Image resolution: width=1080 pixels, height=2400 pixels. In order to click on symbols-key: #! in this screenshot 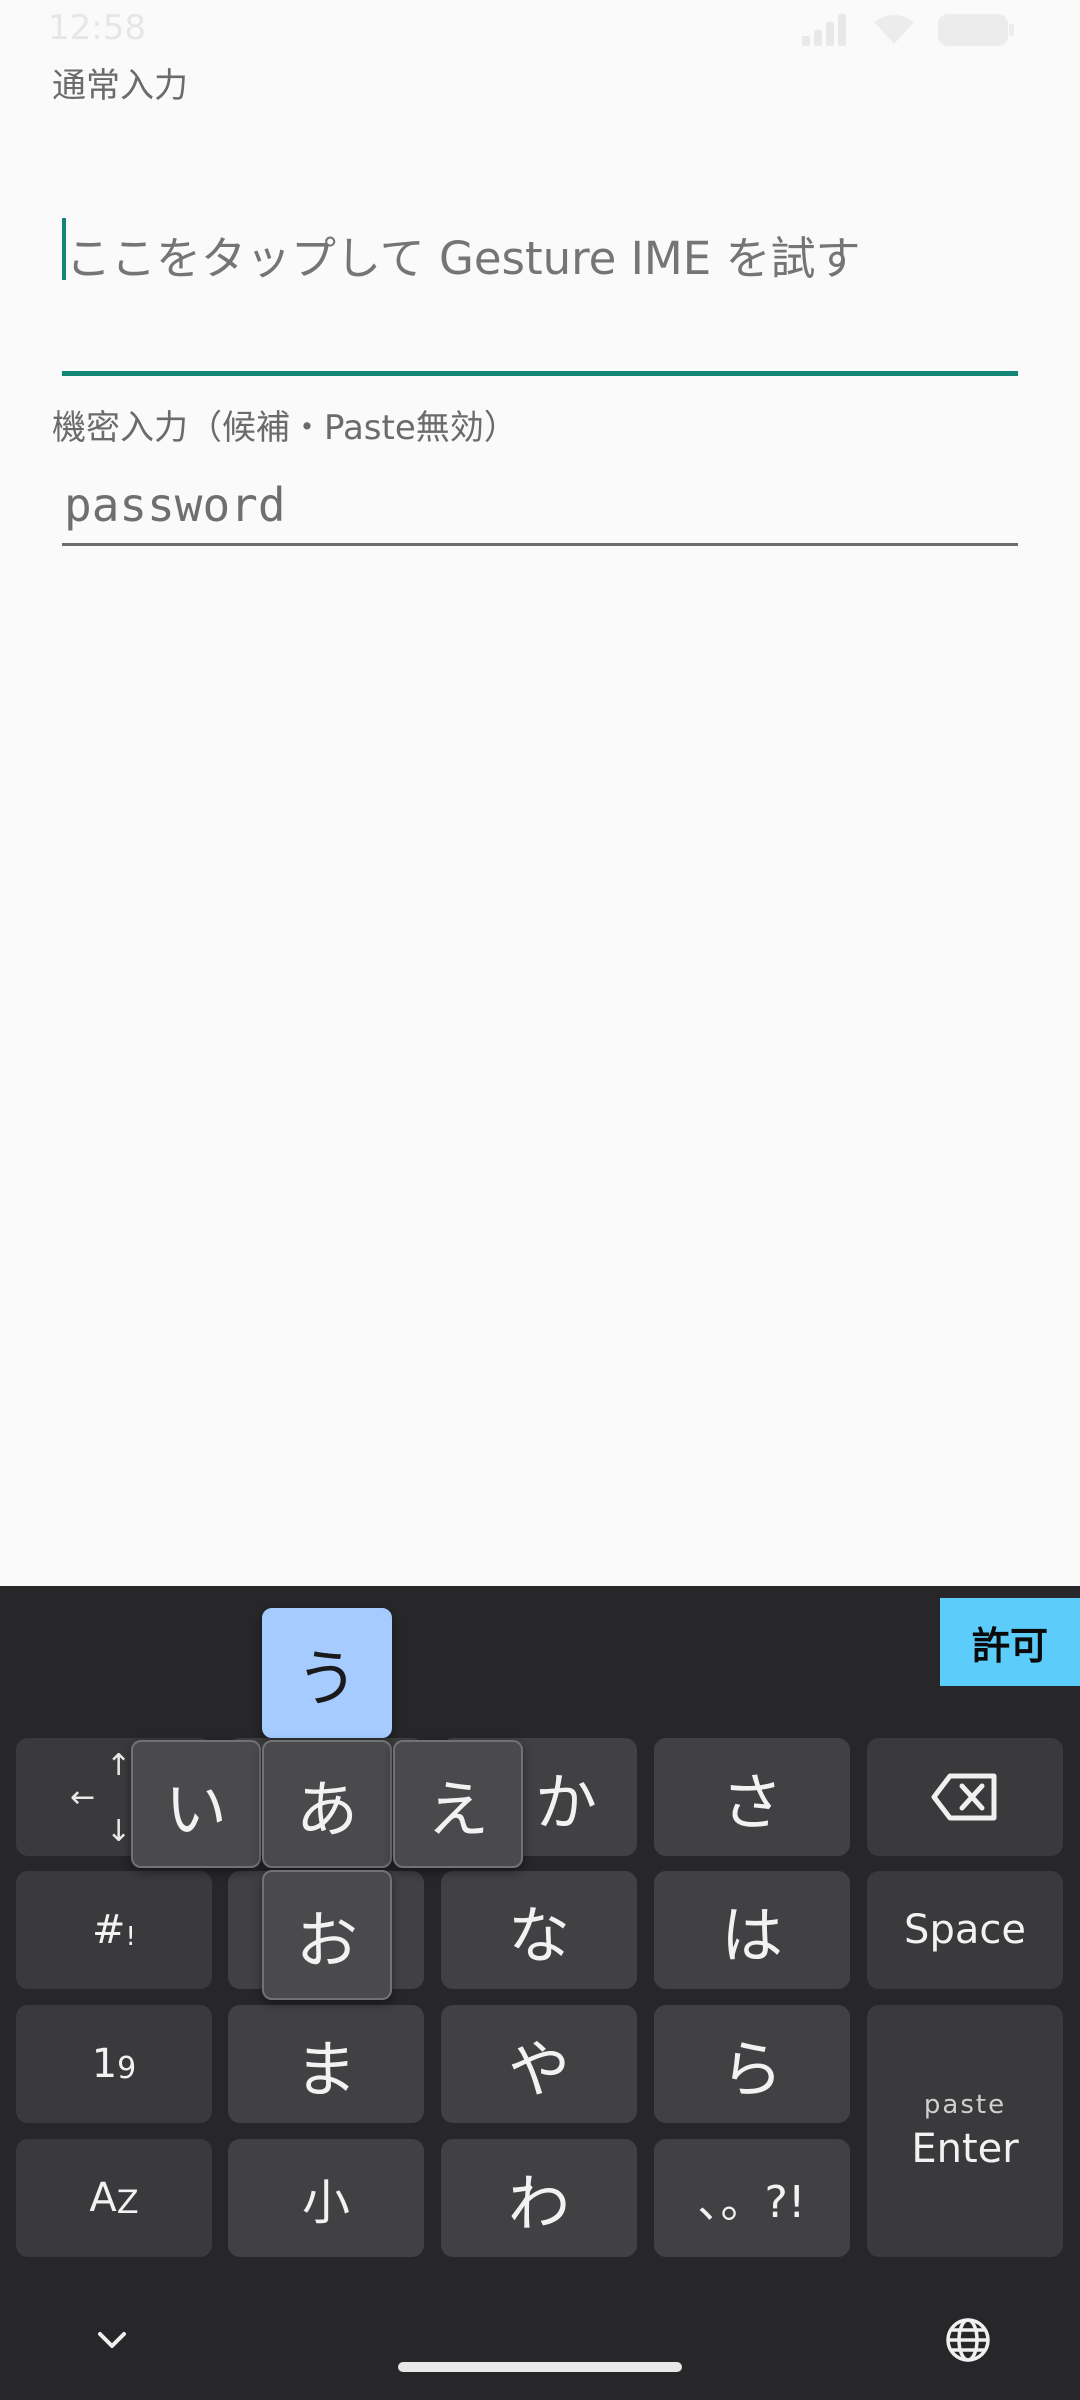, I will do `click(114, 1930)`.